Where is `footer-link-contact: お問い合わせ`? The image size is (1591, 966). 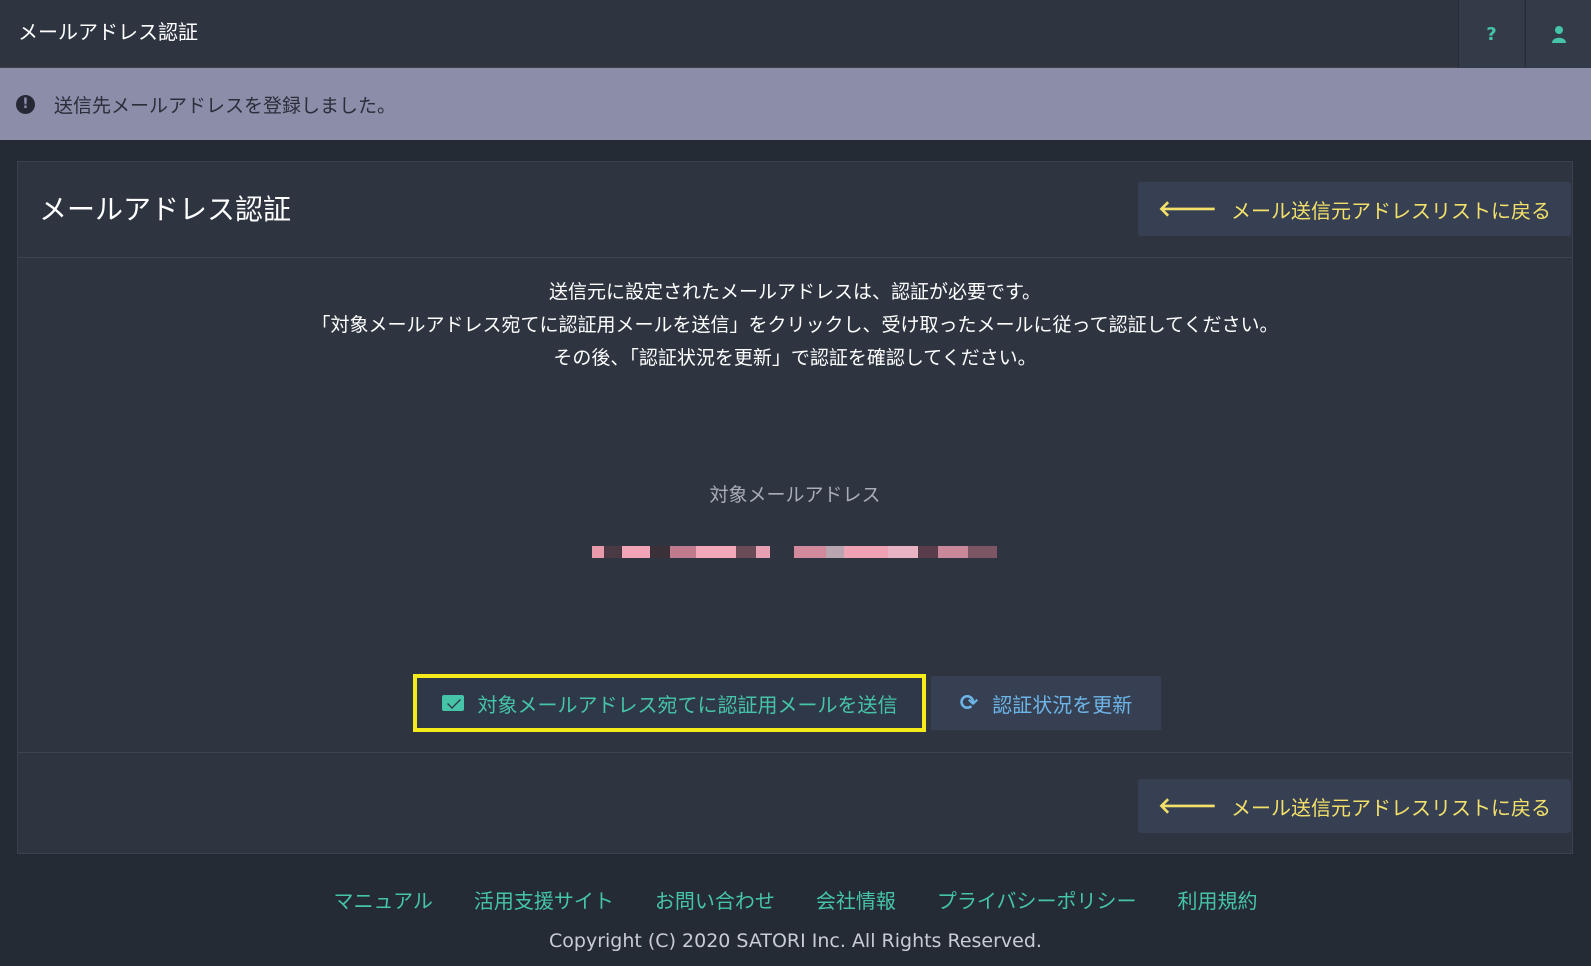 footer-link-contact: お問い合わせ is located at coordinates (715, 899).